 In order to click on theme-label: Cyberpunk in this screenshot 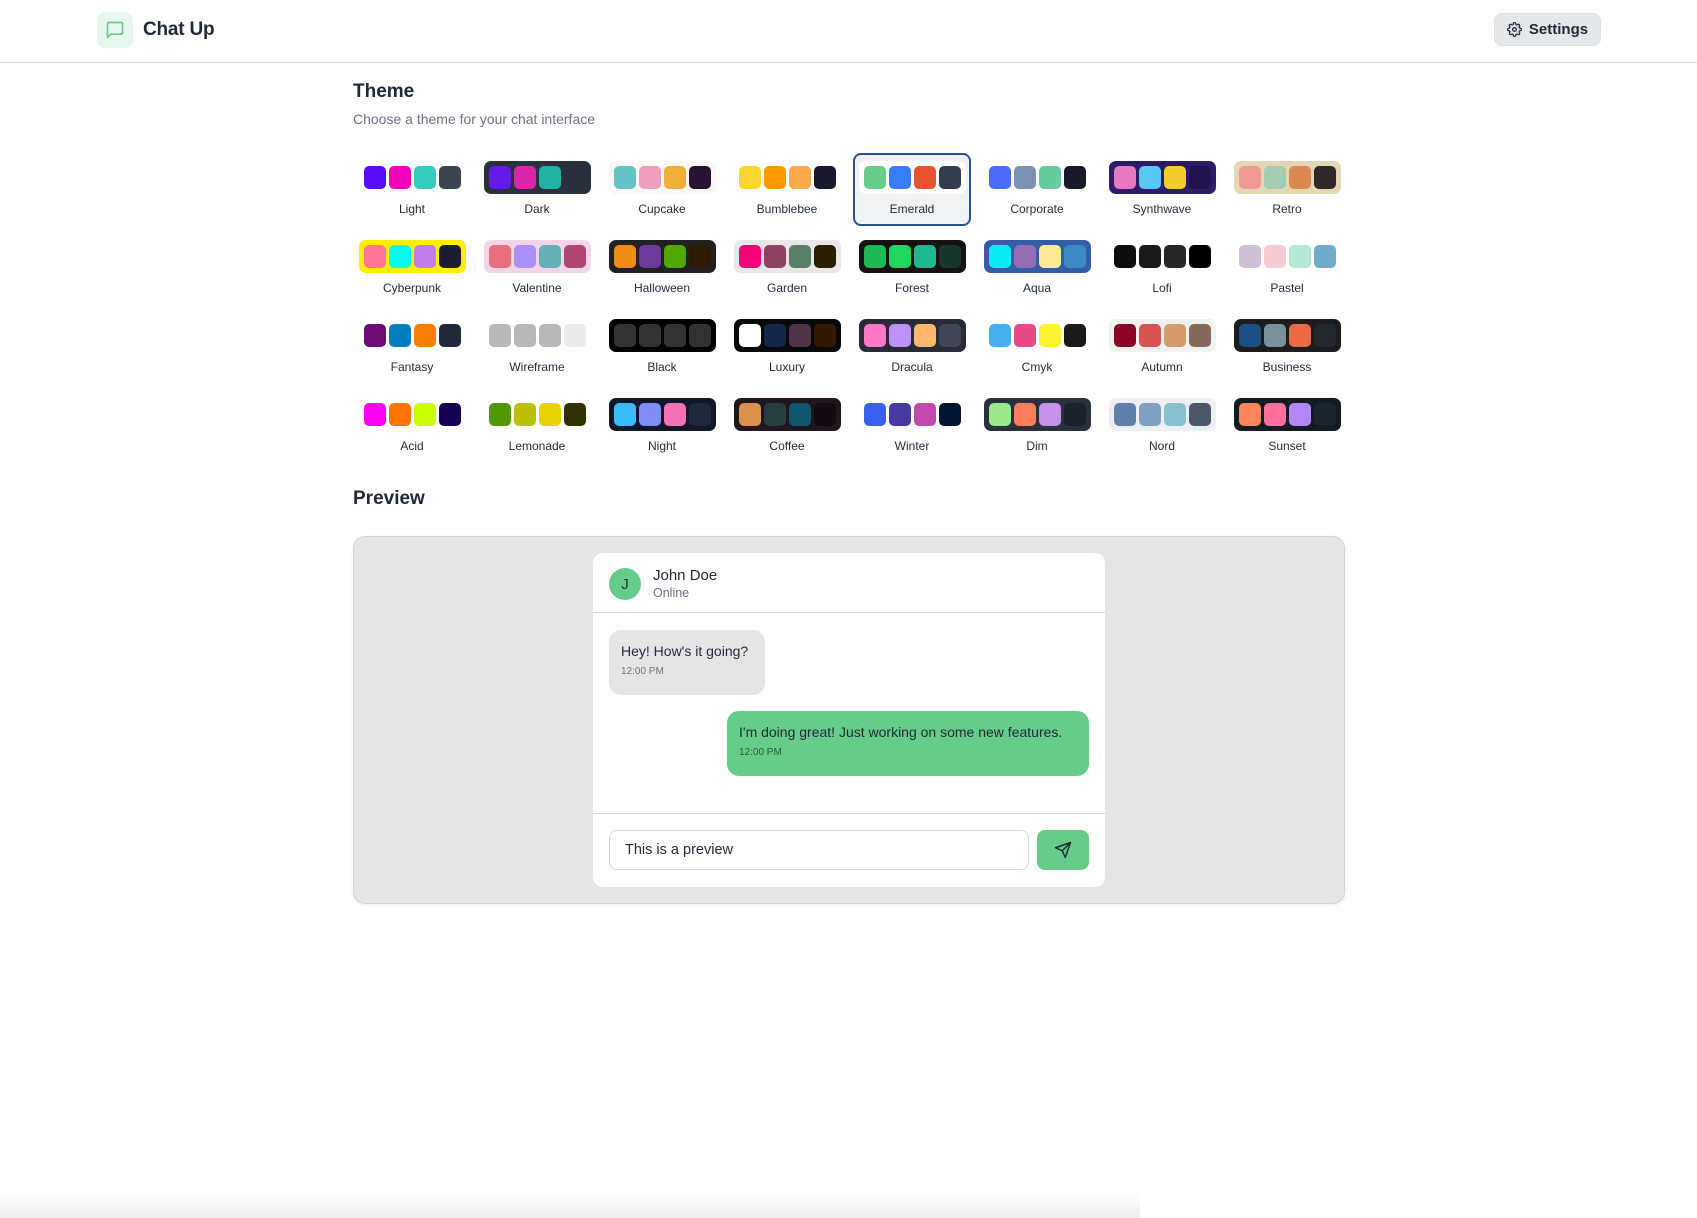, I will do `click(412, 288)`.